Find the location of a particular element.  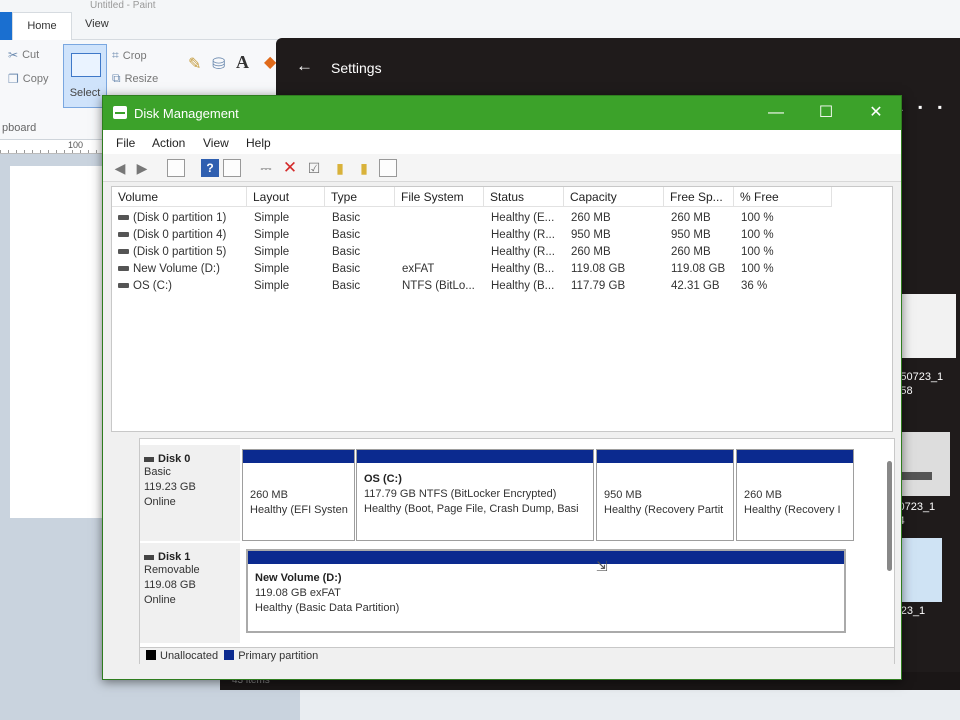

fill-bucket-icon: ⛁ is located at coordinates (219, 64).